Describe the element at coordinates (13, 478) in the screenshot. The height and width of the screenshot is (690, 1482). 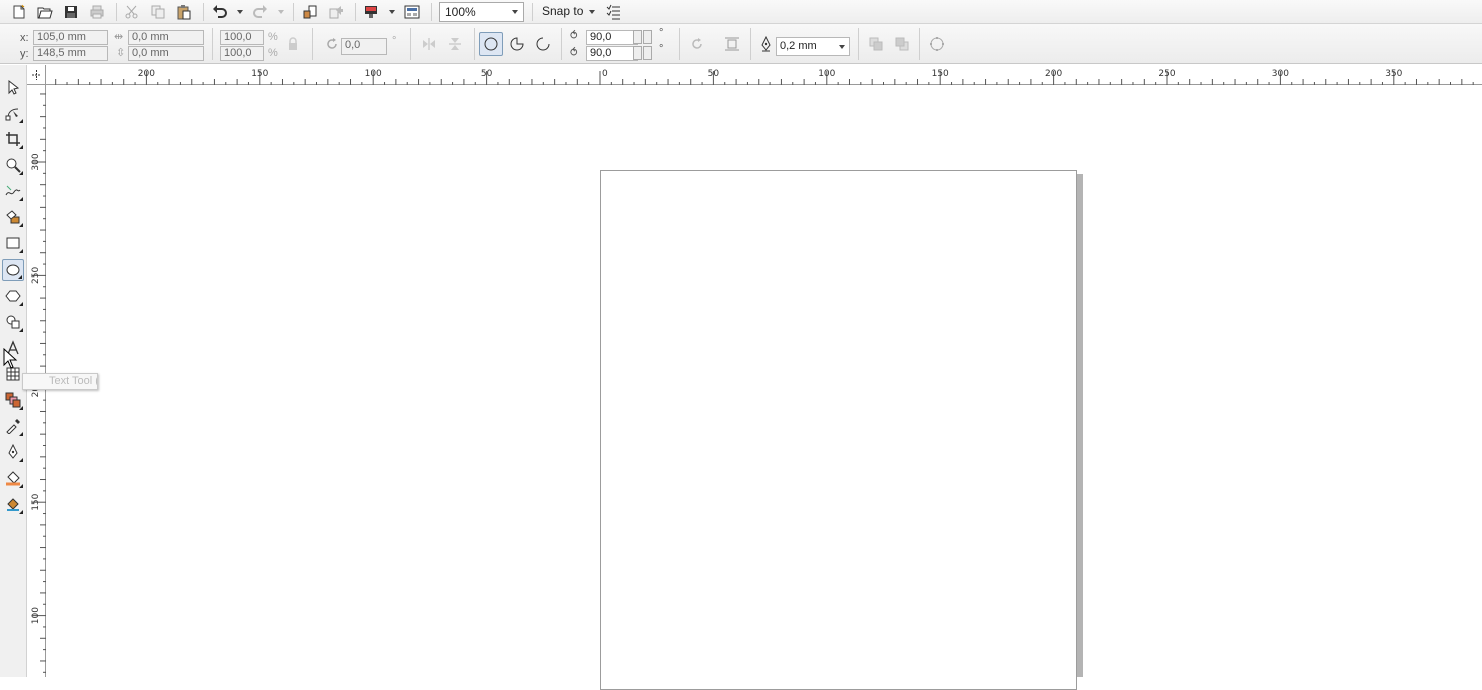
I see `fill-tool` at that location.